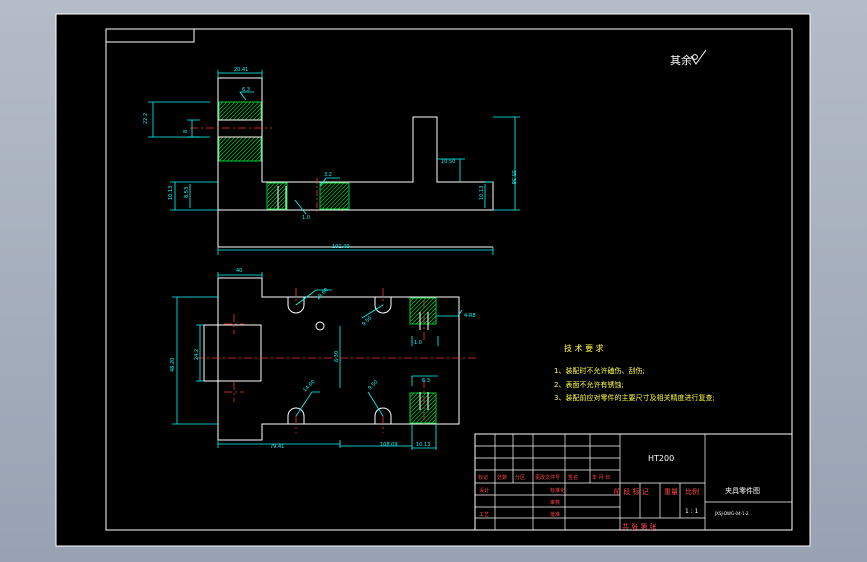 This screenshot has height=562, width=867. Describe the element at coordinates (599, 370) in the screenshot. I see `tech-note-line-1: 1、装配时不允许磕伤、刮伤;` at that location.